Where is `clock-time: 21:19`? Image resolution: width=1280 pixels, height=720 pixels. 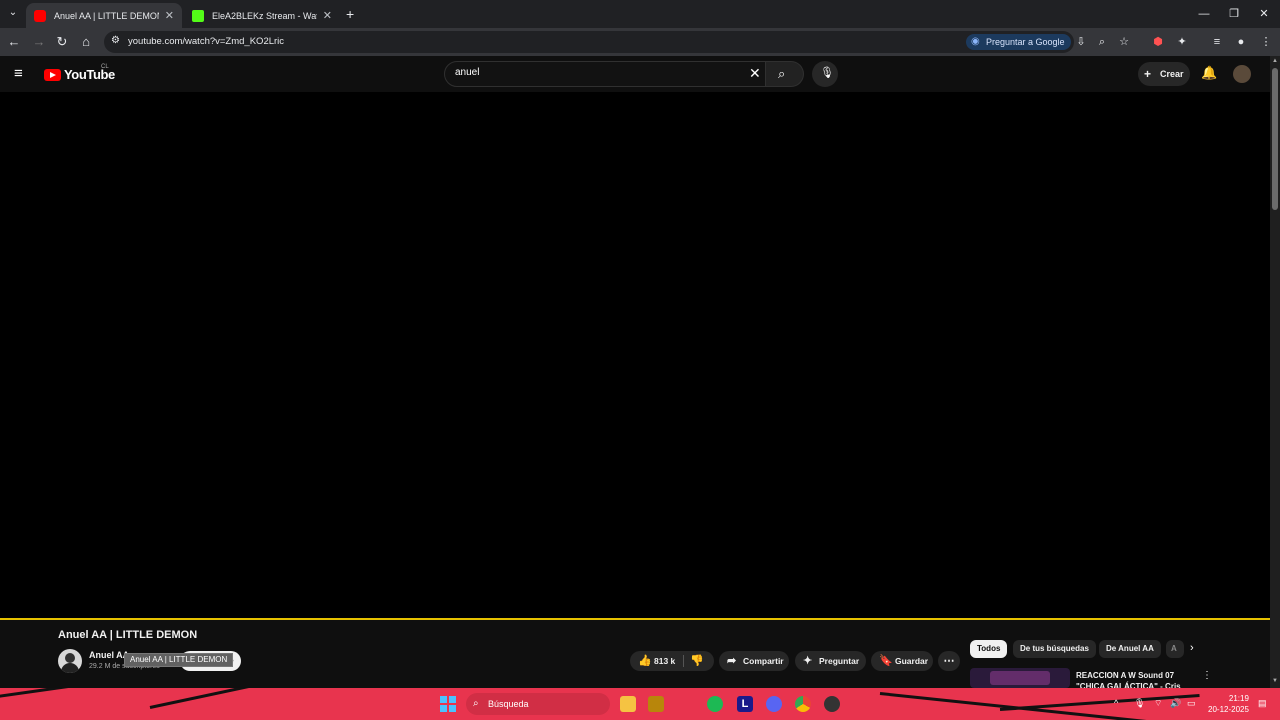 clock-time: 21:19 is located at coordinates (1238, 698).